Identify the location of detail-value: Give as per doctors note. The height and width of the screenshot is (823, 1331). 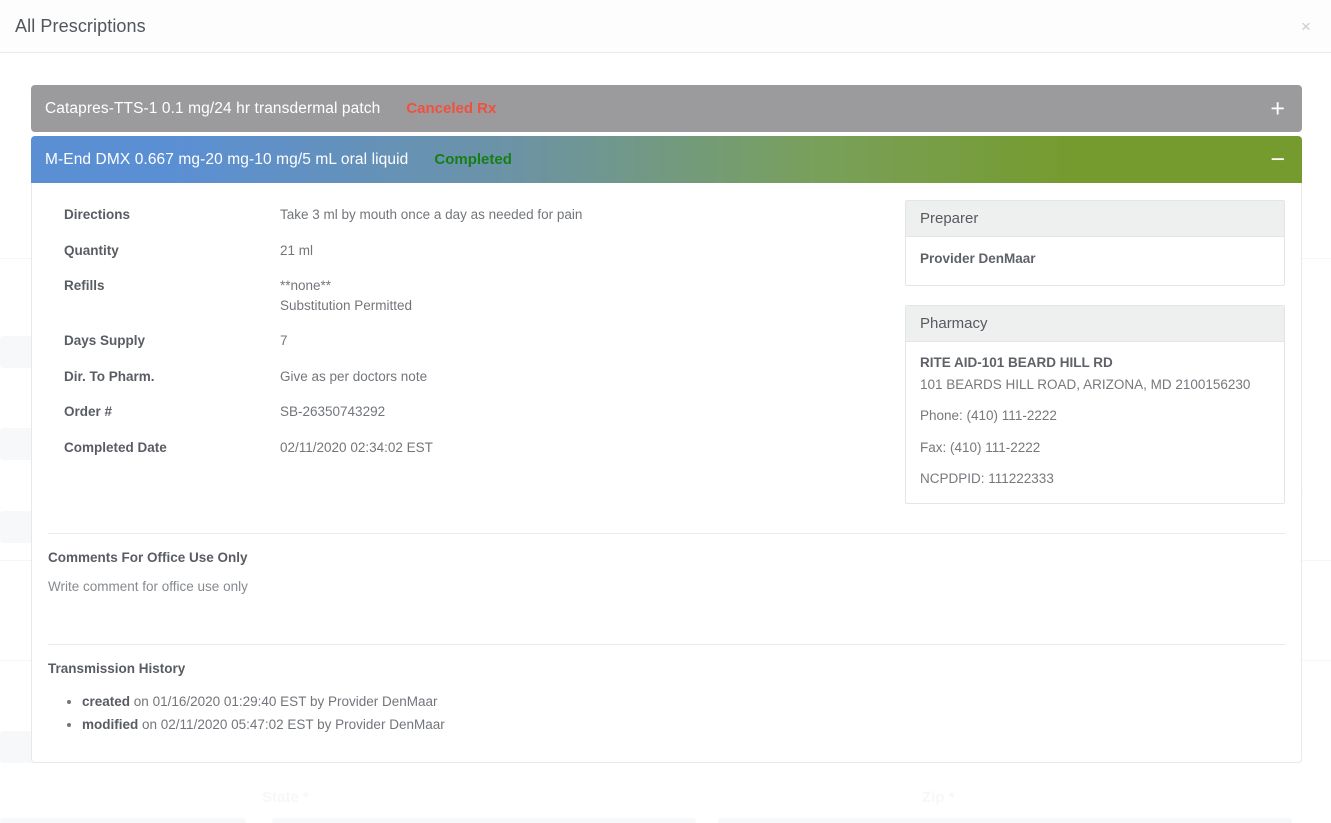
(586, 377).